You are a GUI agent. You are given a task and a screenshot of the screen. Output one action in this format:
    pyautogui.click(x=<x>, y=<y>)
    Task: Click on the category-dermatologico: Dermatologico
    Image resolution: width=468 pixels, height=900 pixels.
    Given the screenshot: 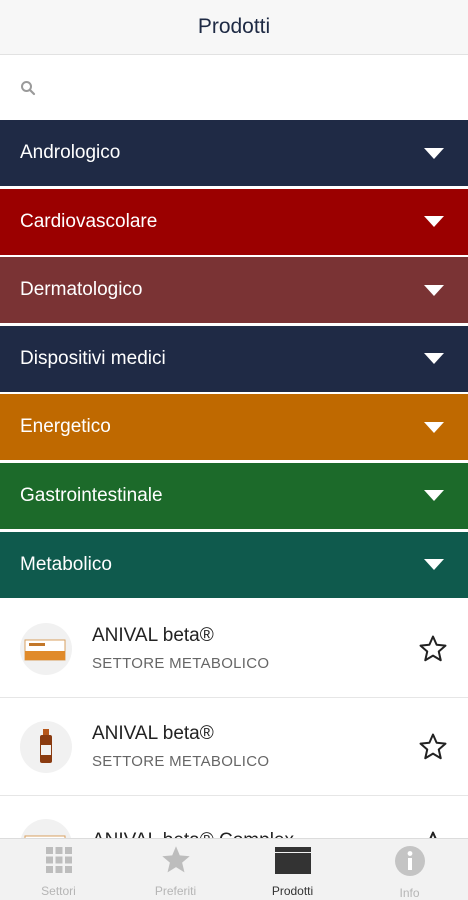 What is the action you would take?
    pyautogui.click(x=234, y=290)
    